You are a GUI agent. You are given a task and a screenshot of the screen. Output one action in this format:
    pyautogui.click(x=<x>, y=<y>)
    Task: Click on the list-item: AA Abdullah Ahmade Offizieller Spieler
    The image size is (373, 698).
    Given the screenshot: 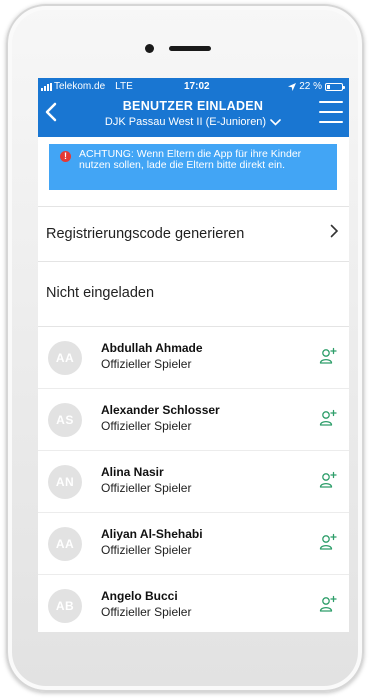 What is the action you would take?
    pyautogui.click(x=193, y=358)
    